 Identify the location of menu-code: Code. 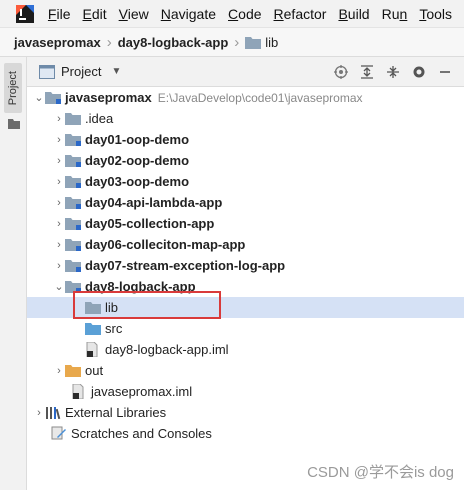
(244, 14).